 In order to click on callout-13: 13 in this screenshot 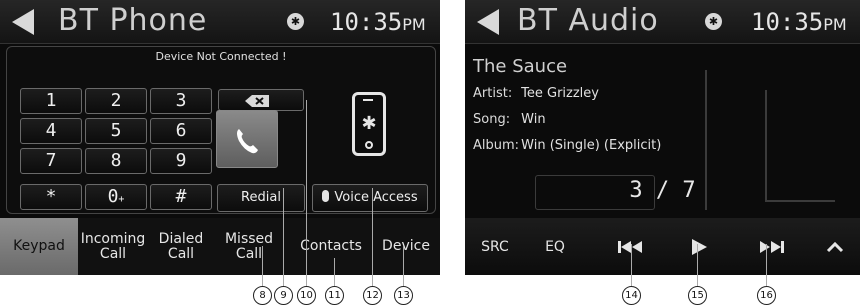, I will do `click(403, 295)`.